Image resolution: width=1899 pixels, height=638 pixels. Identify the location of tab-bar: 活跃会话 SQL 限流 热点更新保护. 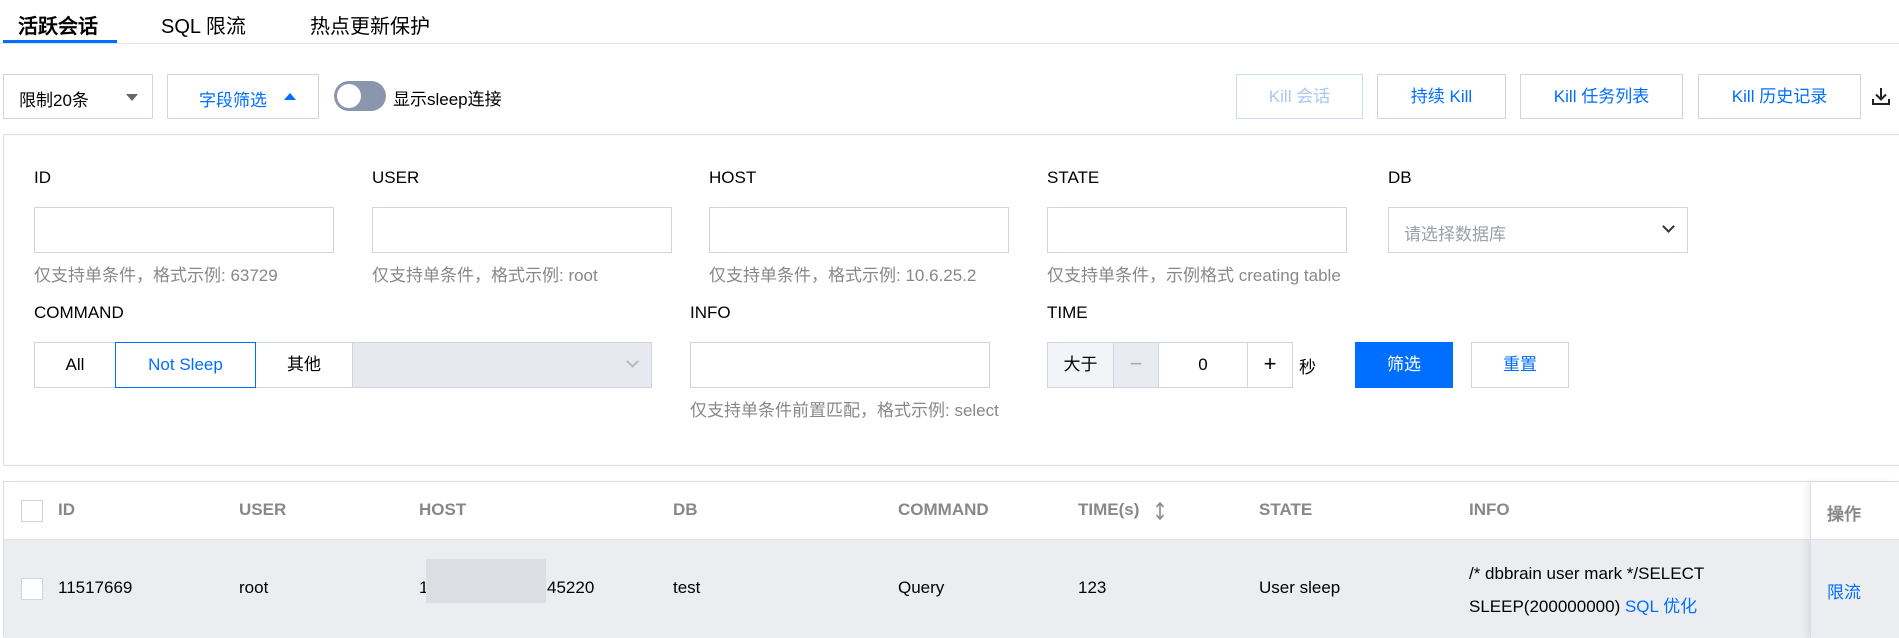
(949, 22).